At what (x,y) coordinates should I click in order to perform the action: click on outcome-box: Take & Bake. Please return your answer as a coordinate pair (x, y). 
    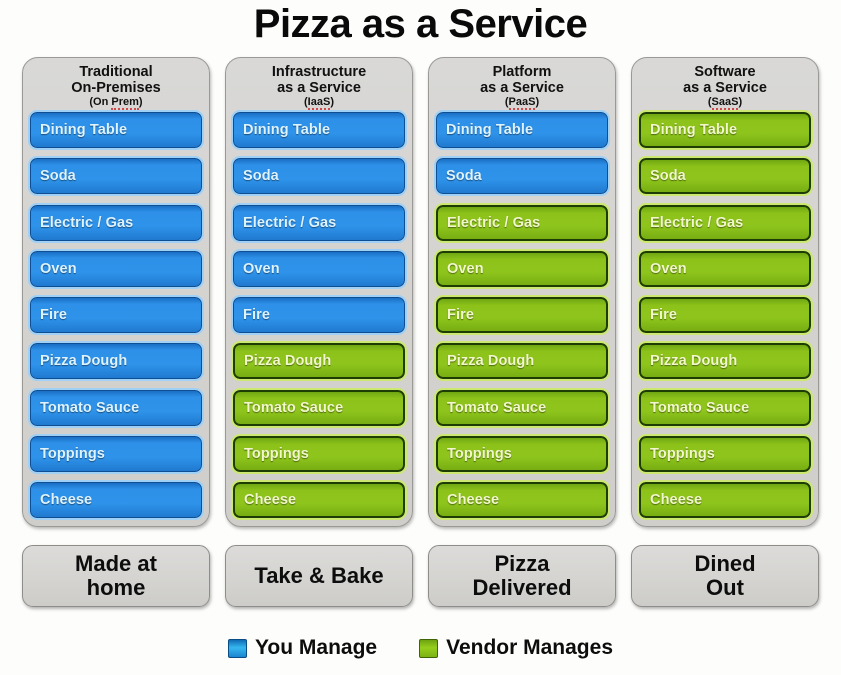
    Looking at the image, I should click on (319, 576).